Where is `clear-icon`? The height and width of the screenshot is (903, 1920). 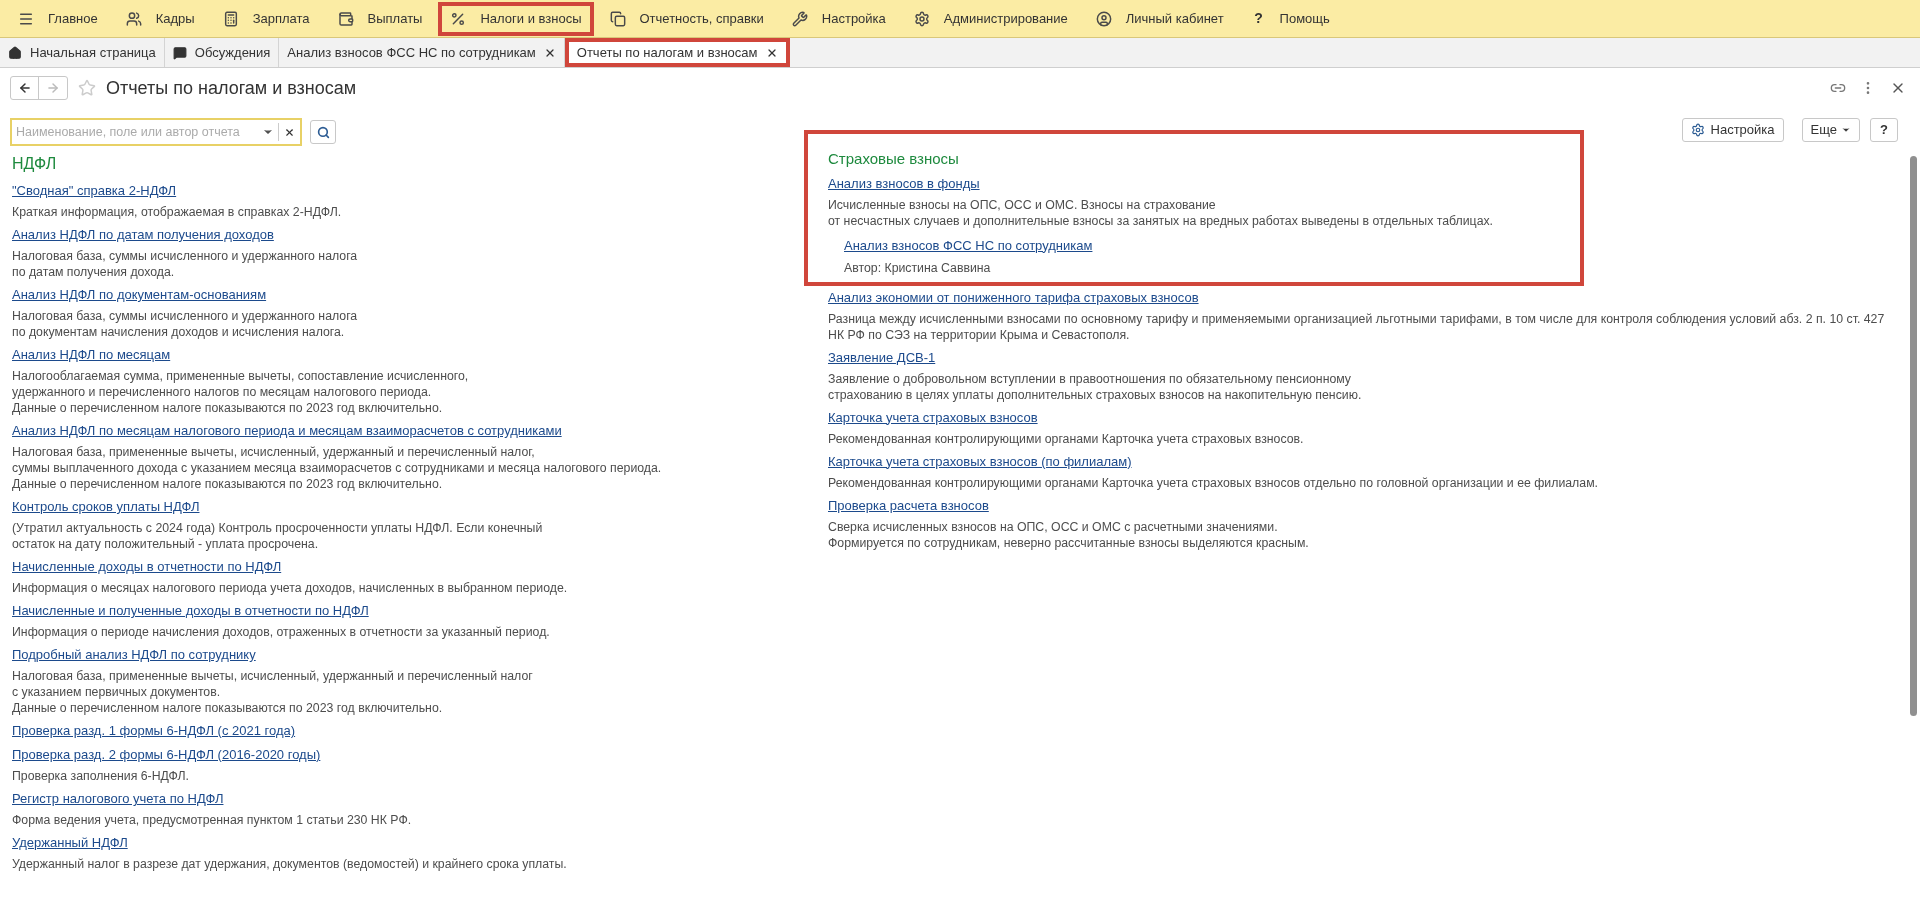
clear-icon is located at coordinates (289, 132).